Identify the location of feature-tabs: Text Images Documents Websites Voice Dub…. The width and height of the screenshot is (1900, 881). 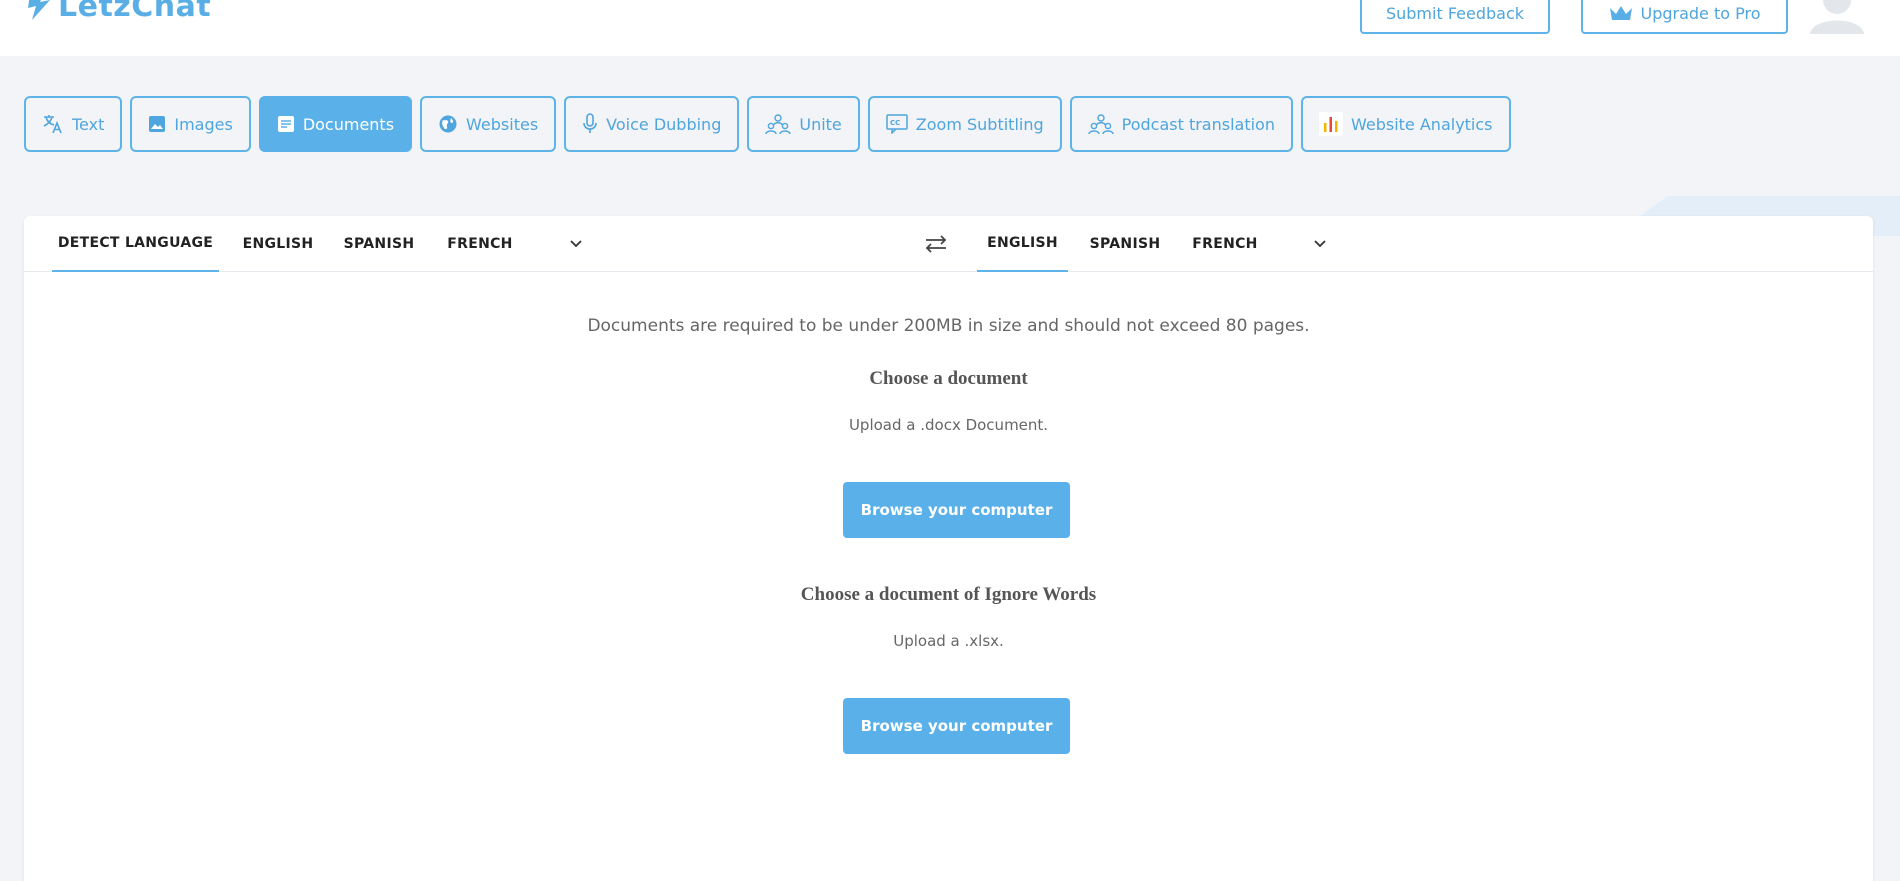
(767, 124).